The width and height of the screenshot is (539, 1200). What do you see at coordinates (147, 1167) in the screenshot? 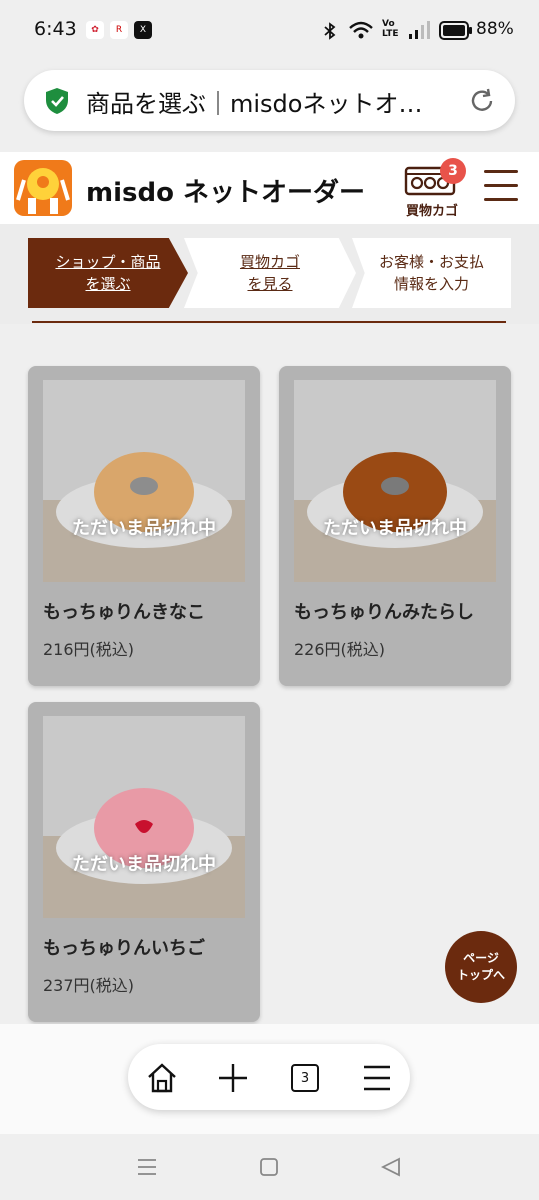
I see `recent-apps-icon` at bounding box center [147, 1167].